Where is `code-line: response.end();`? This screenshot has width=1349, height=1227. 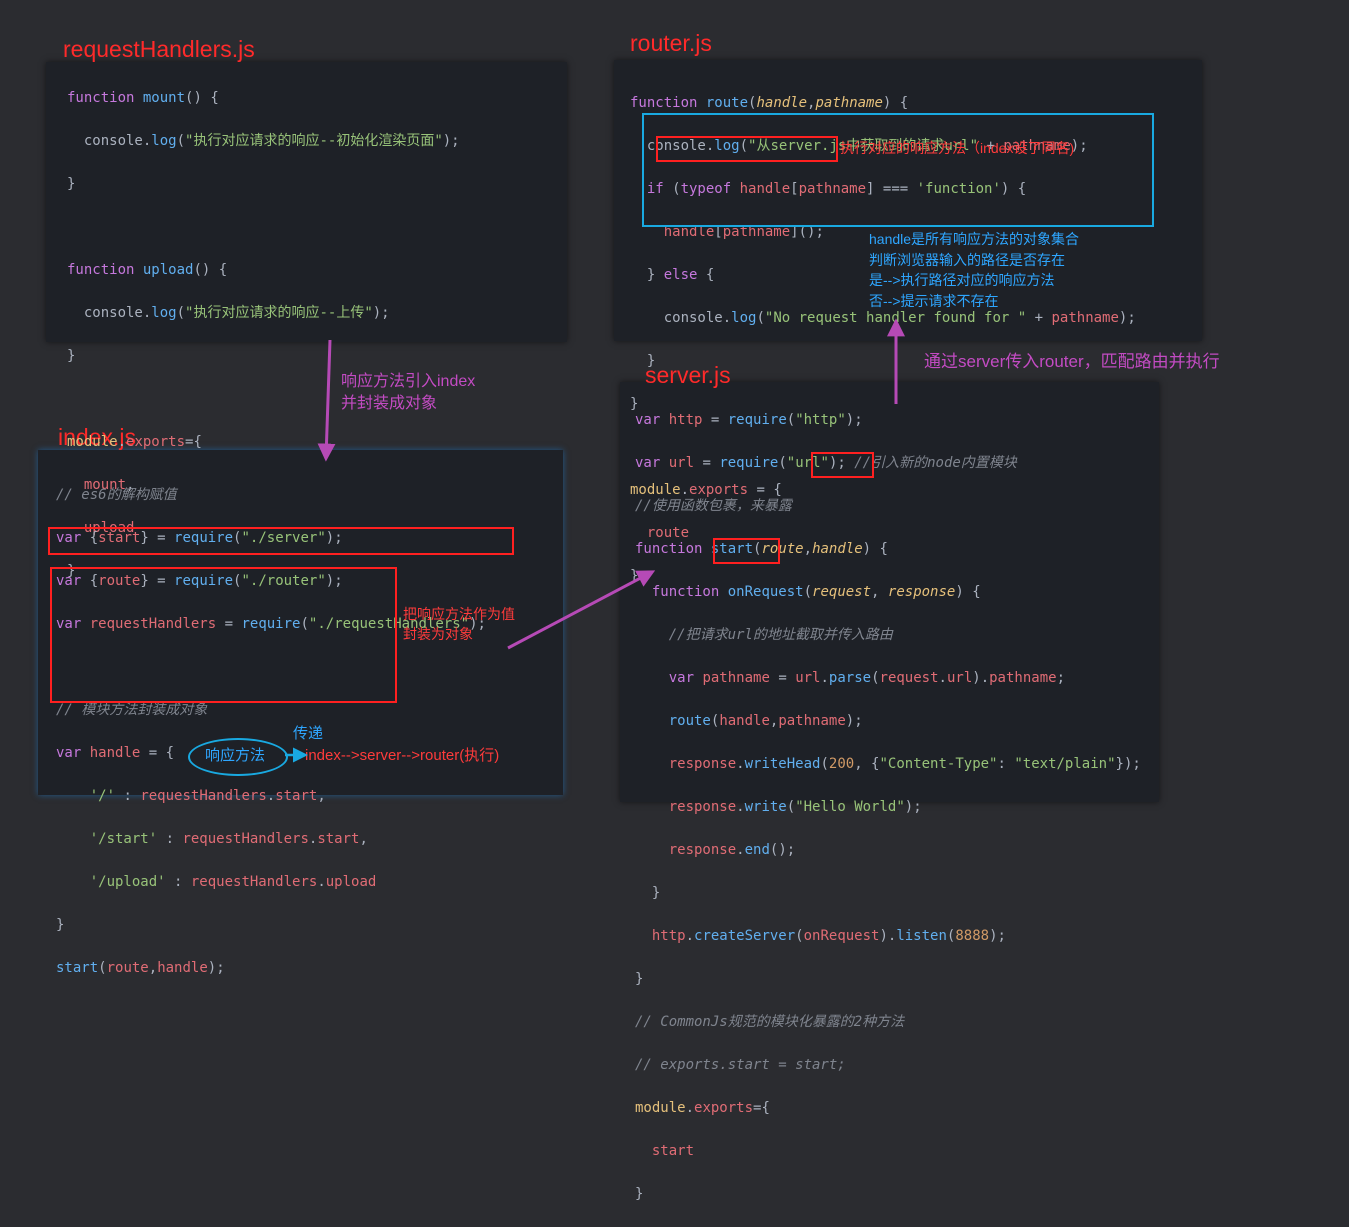 code-line: response.end(); is located at coordinates (732, 849).